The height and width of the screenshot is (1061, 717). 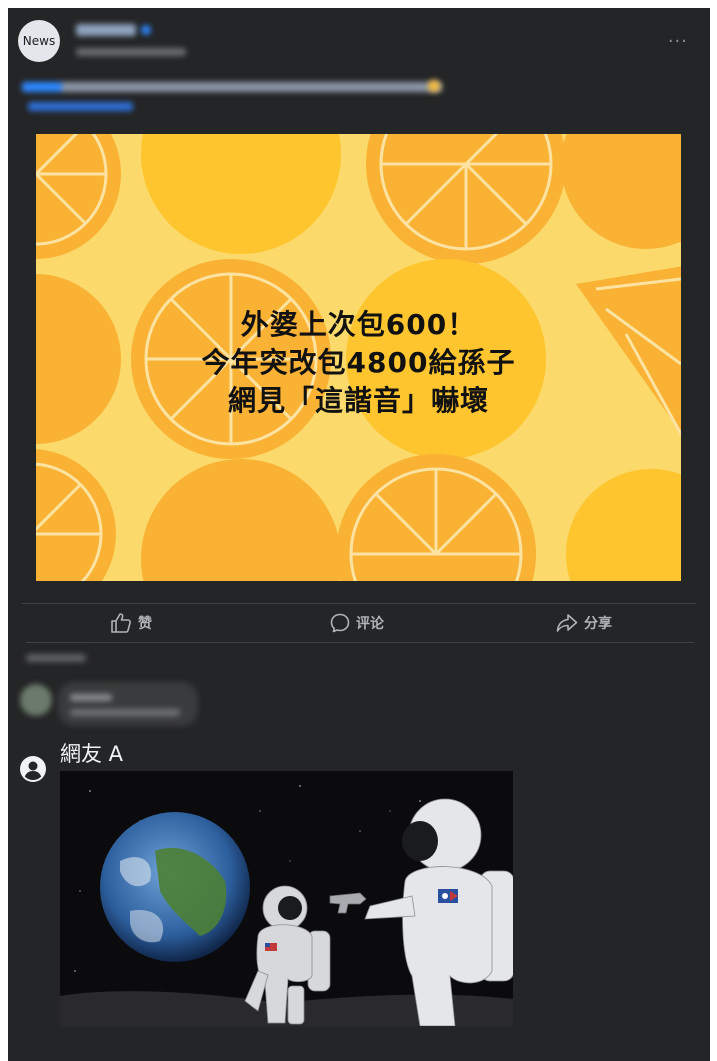 What do you see at coordinates (340, 623) in the screenshot?
I see `comment-icon` at bounding box center [340, 623].